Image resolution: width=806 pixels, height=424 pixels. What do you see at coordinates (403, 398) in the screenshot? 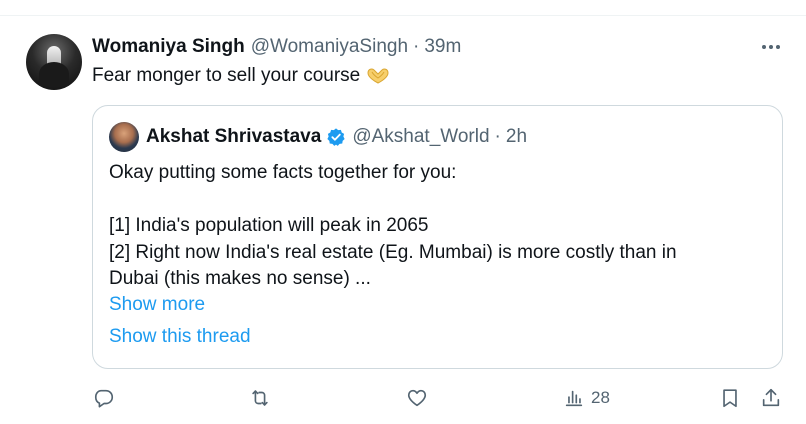
I see `action-bar: 28` at bounding box center [403, 398].